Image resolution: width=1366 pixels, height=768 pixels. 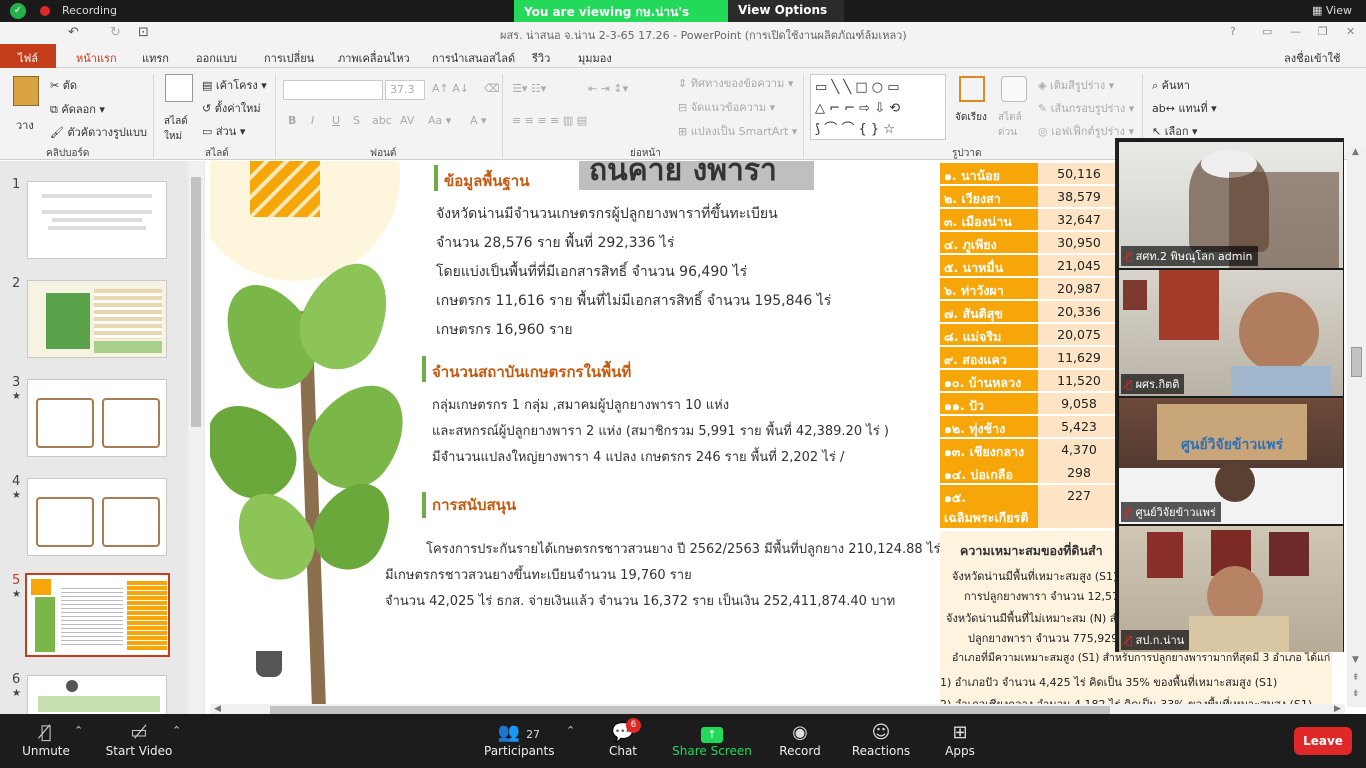 What do you see at coordinates (1356, 694) in the screenshot?
I see `next-slide-icon: ⇟` at bounding box center [1356, 694].